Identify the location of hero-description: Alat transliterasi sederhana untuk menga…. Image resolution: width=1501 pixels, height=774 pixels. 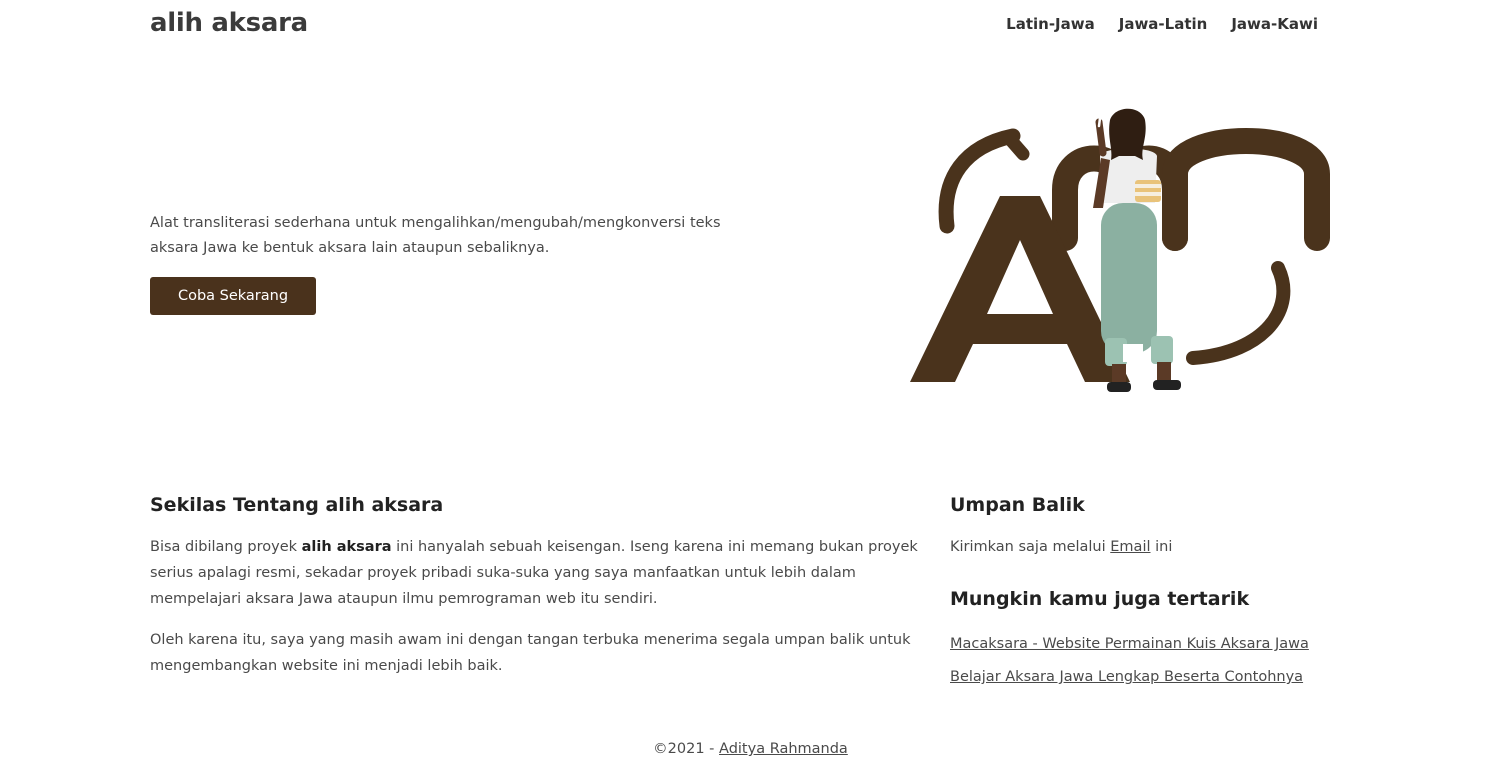
(435, 235).